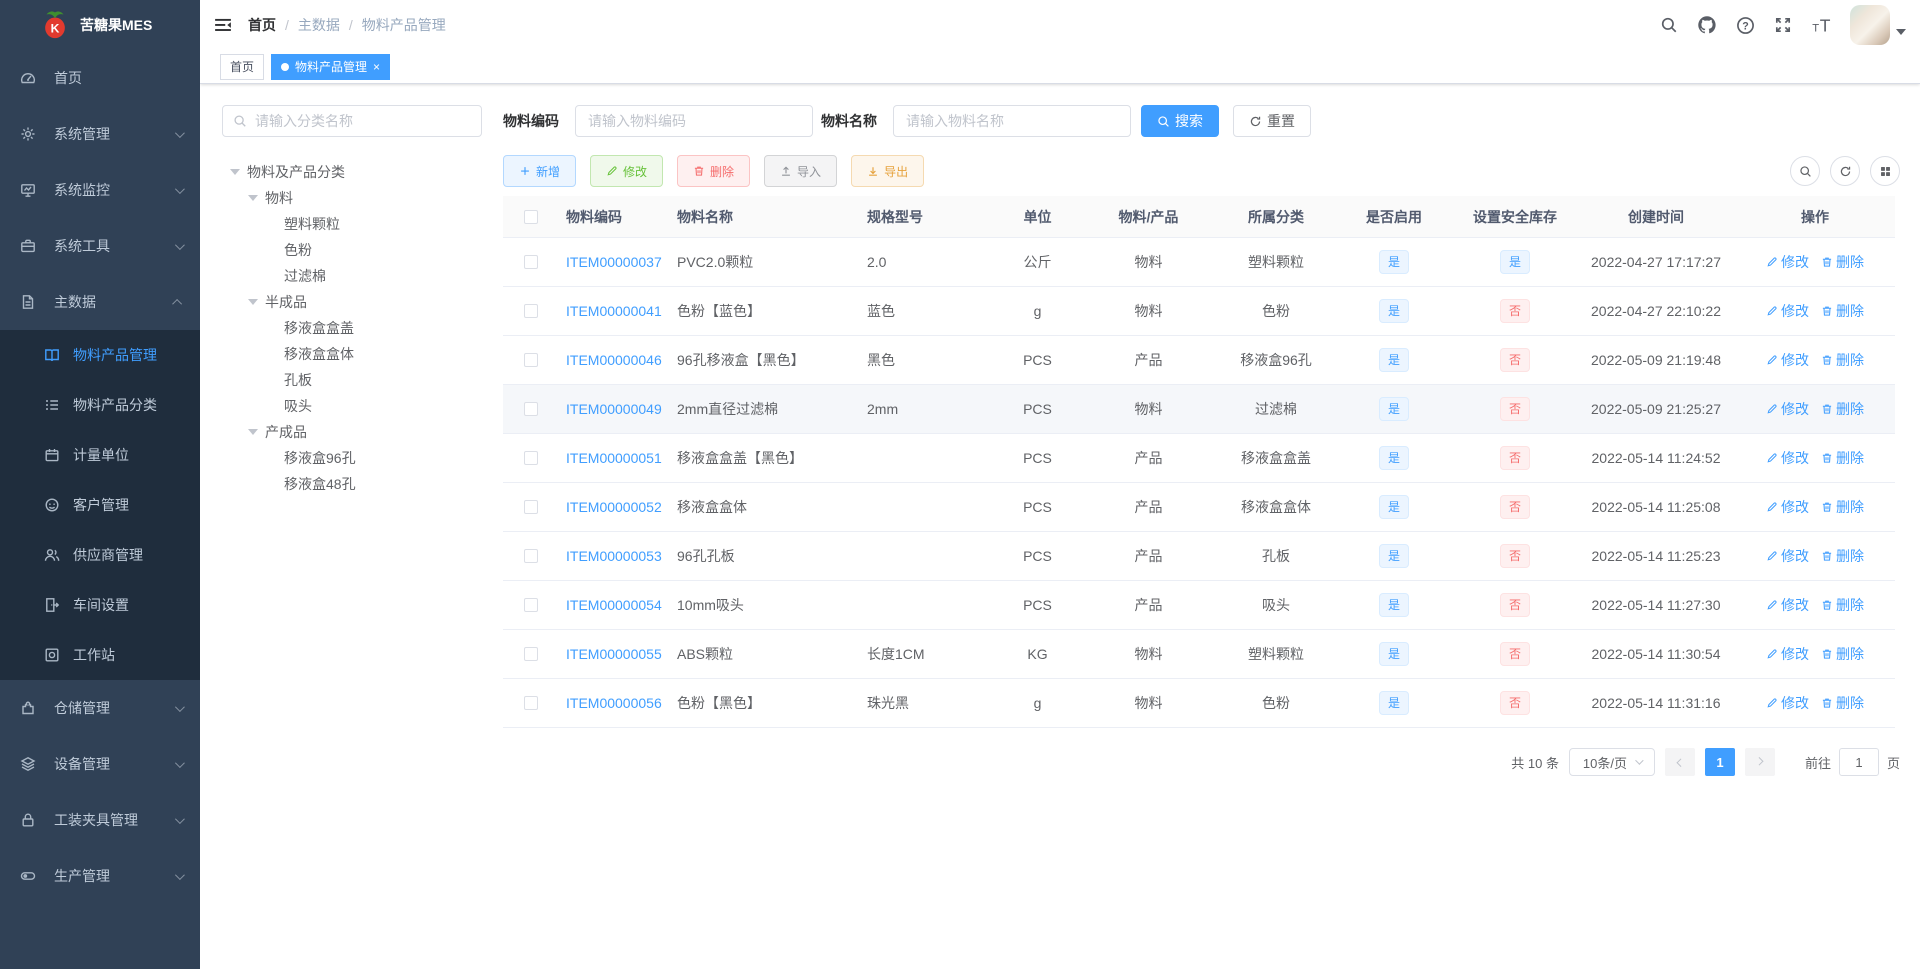  I want to click on show-search-icon, so click(1805, 171).